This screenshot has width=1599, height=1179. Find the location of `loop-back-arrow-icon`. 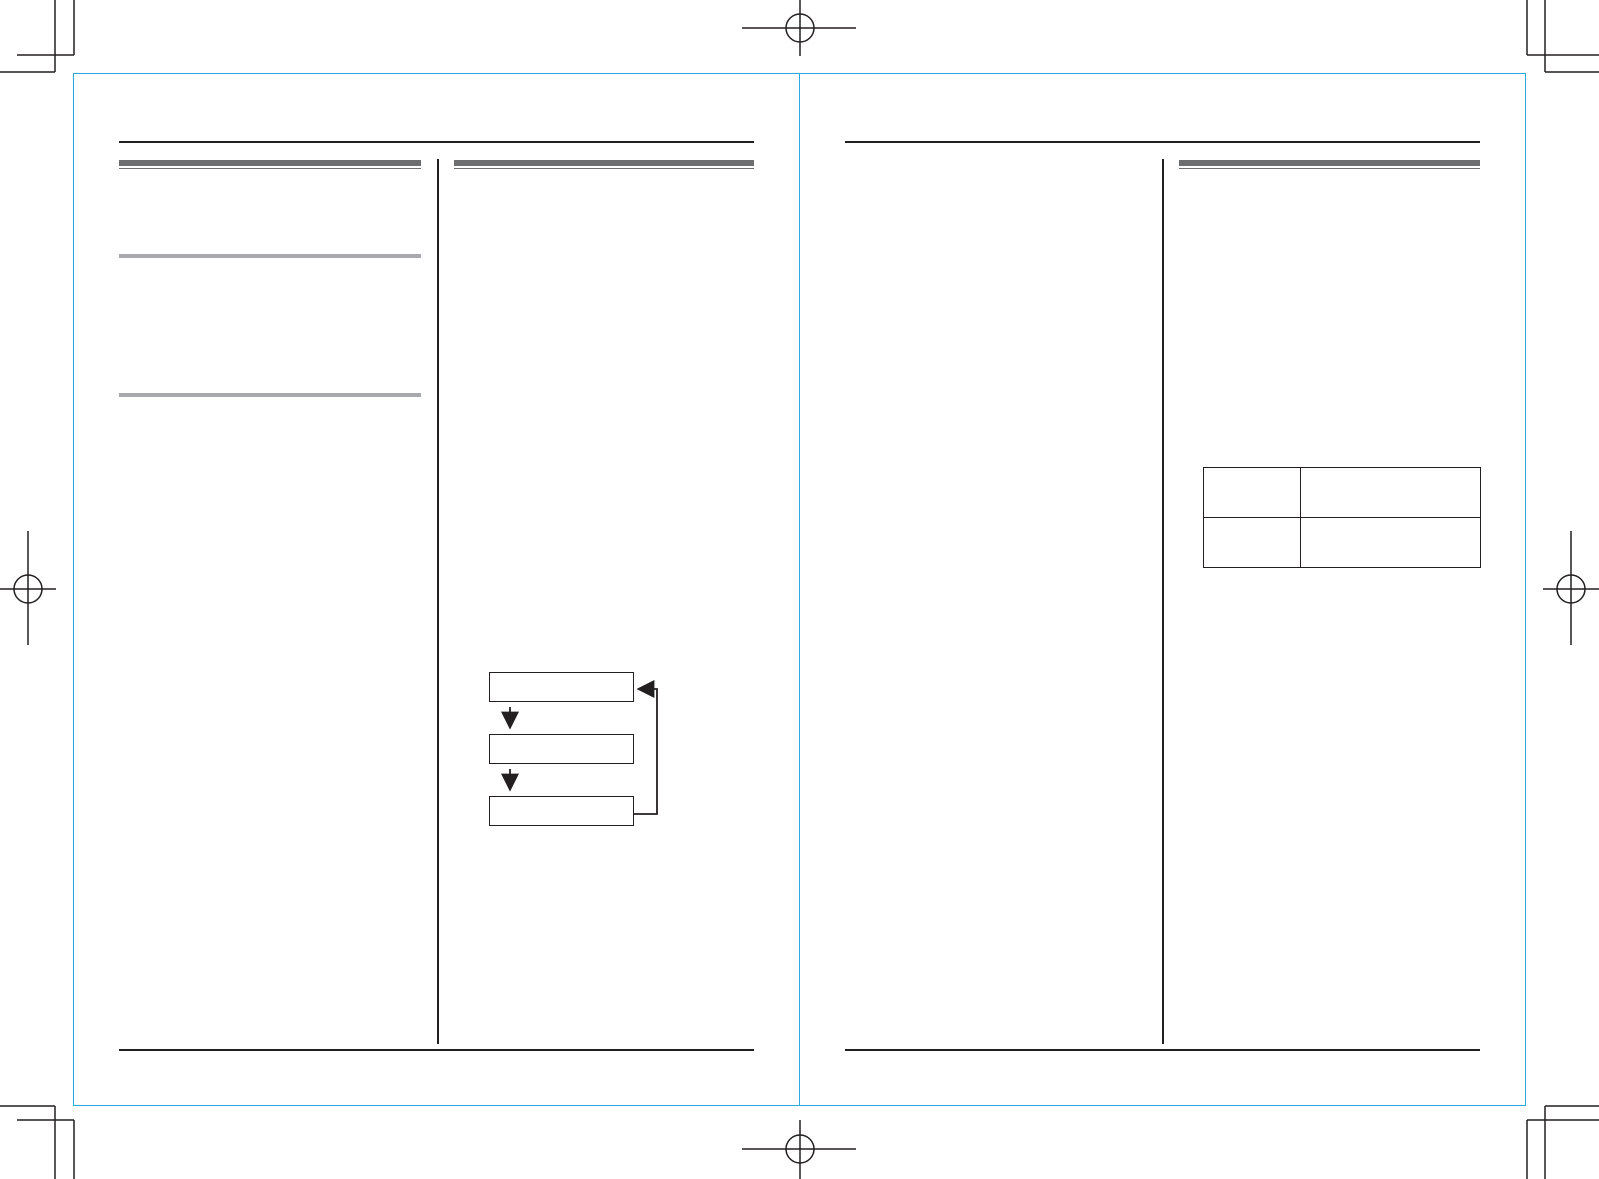

loop-back-arrow-icon is located at coordinates (646, 747).